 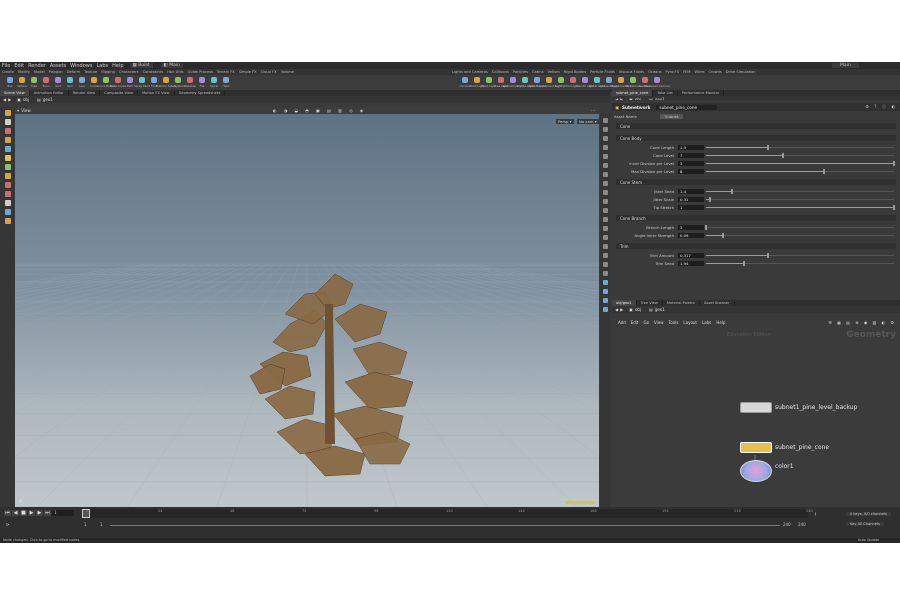 What do you see at coordinates (798, 407) in the screenshot?
I see `node-subnet1-pine-level-backup: subnet1_pine_level_backup` at bounding box center [798, 407].